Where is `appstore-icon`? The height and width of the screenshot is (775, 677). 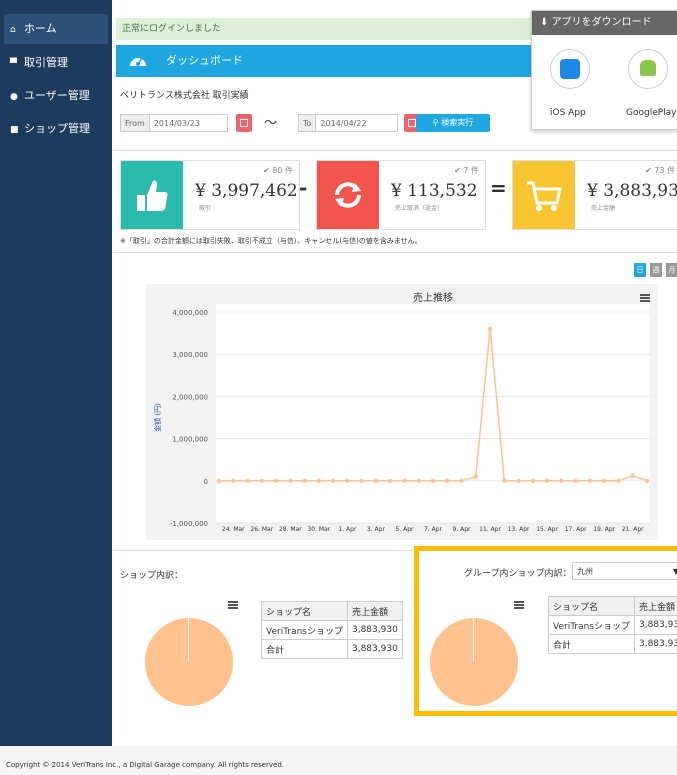
appstore-icon is located at coordinates (570, 69).